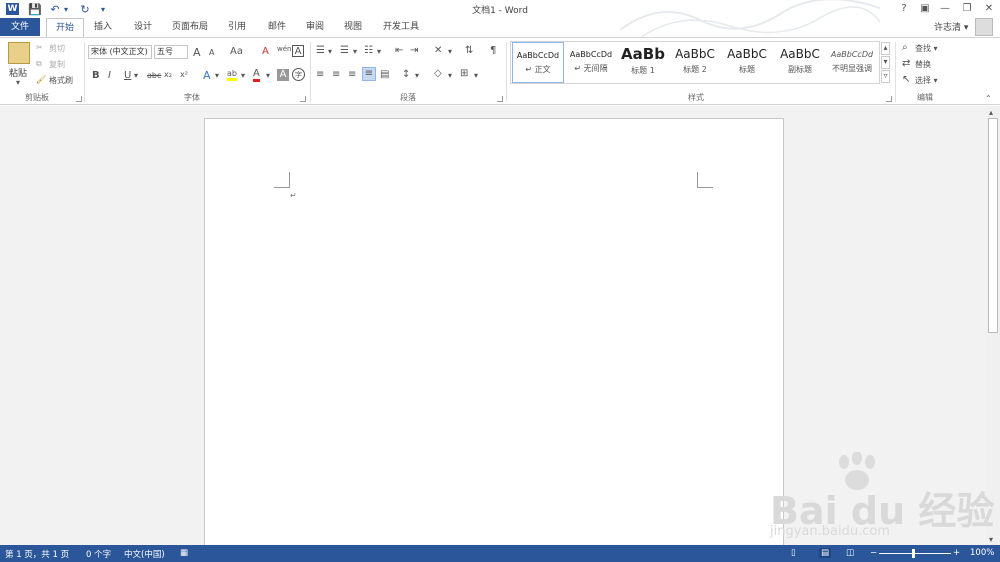 This screenshot has height=562, width=1000. Describe the element at coordinates (136, 75) in the screenshot. I see `underline-dropdown-icon: ▾` at that location.